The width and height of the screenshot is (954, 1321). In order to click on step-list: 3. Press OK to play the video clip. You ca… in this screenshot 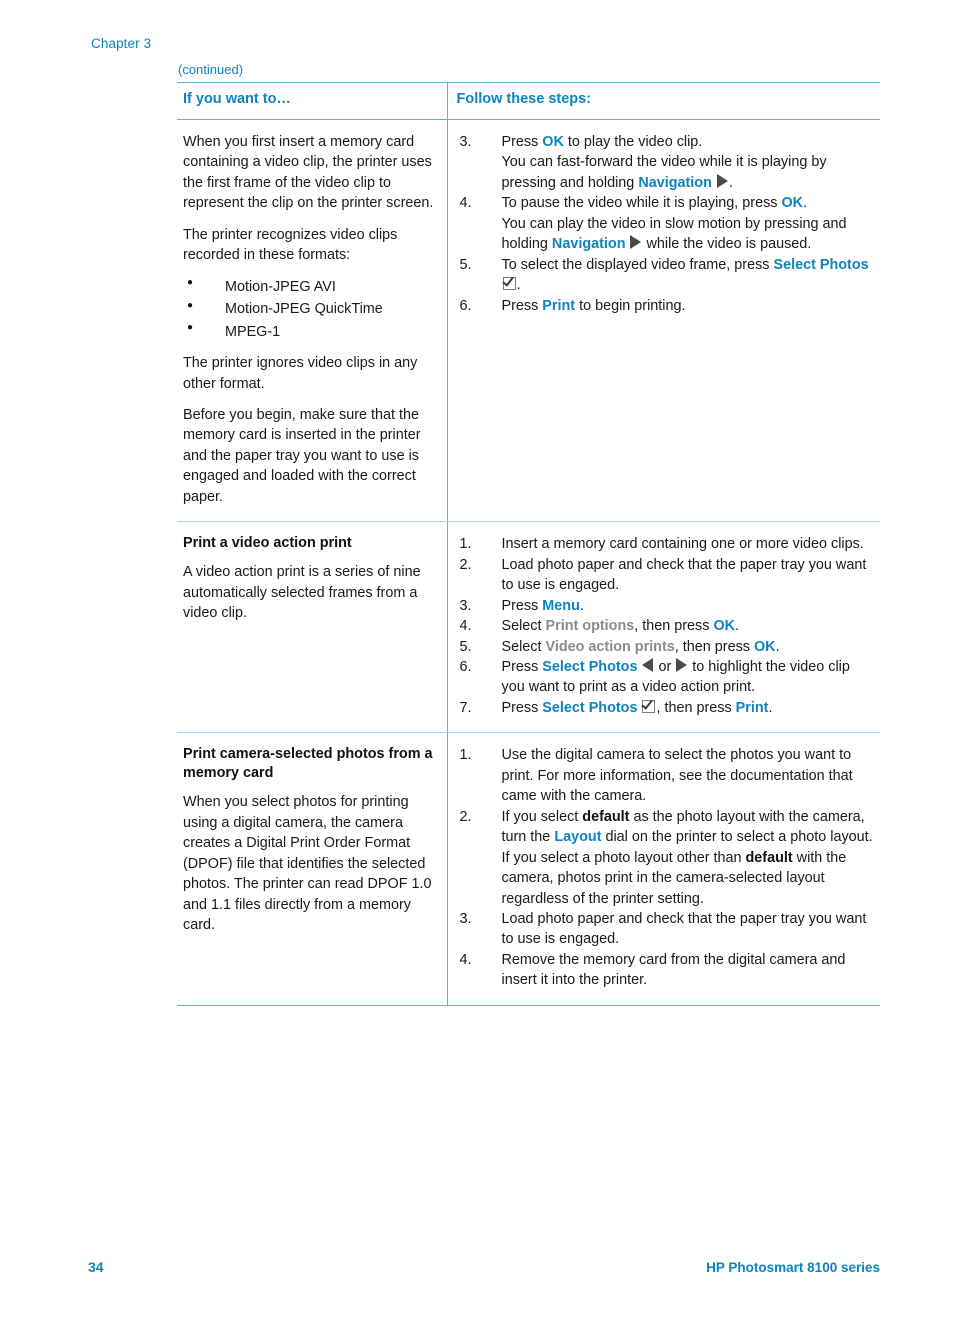, I will do `click(667, 224)`.